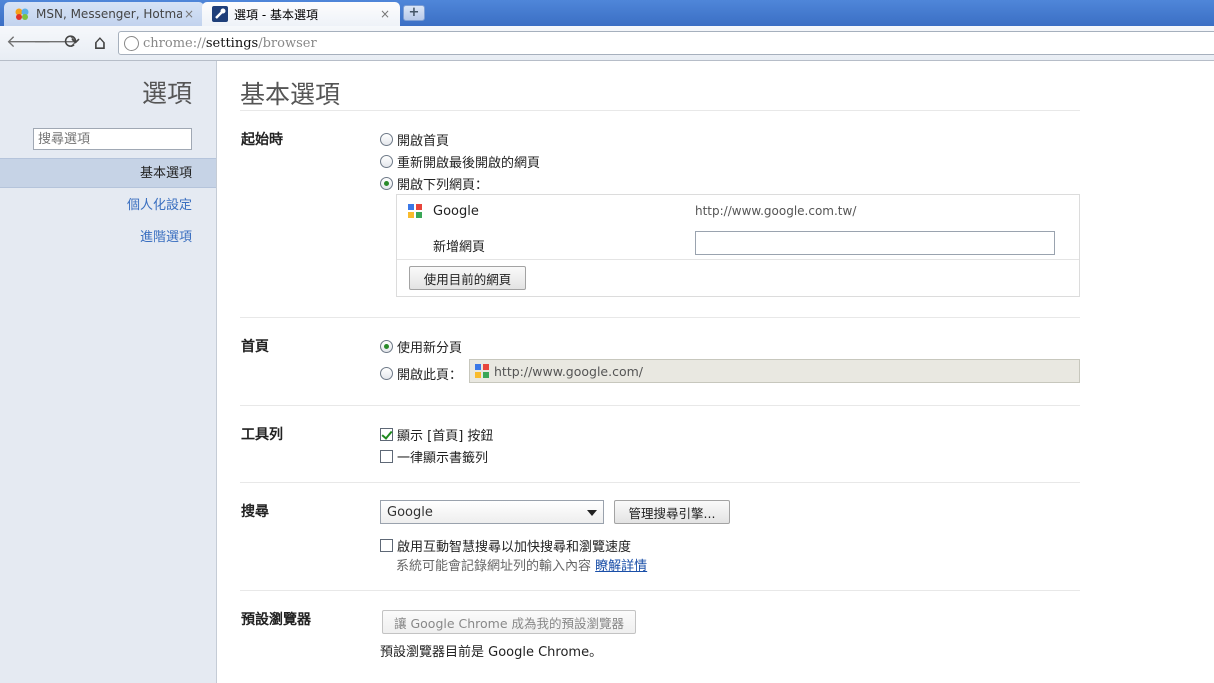  I want to click on section-title-toolbar: 工具列, so click(262, 435).